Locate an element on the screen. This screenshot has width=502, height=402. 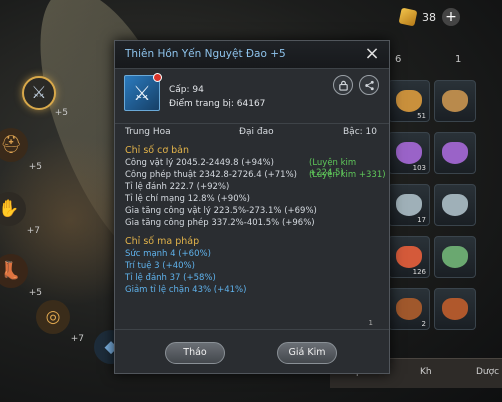
equip-slot-ring: ◎ +7 is located at coordinates (60, 322).